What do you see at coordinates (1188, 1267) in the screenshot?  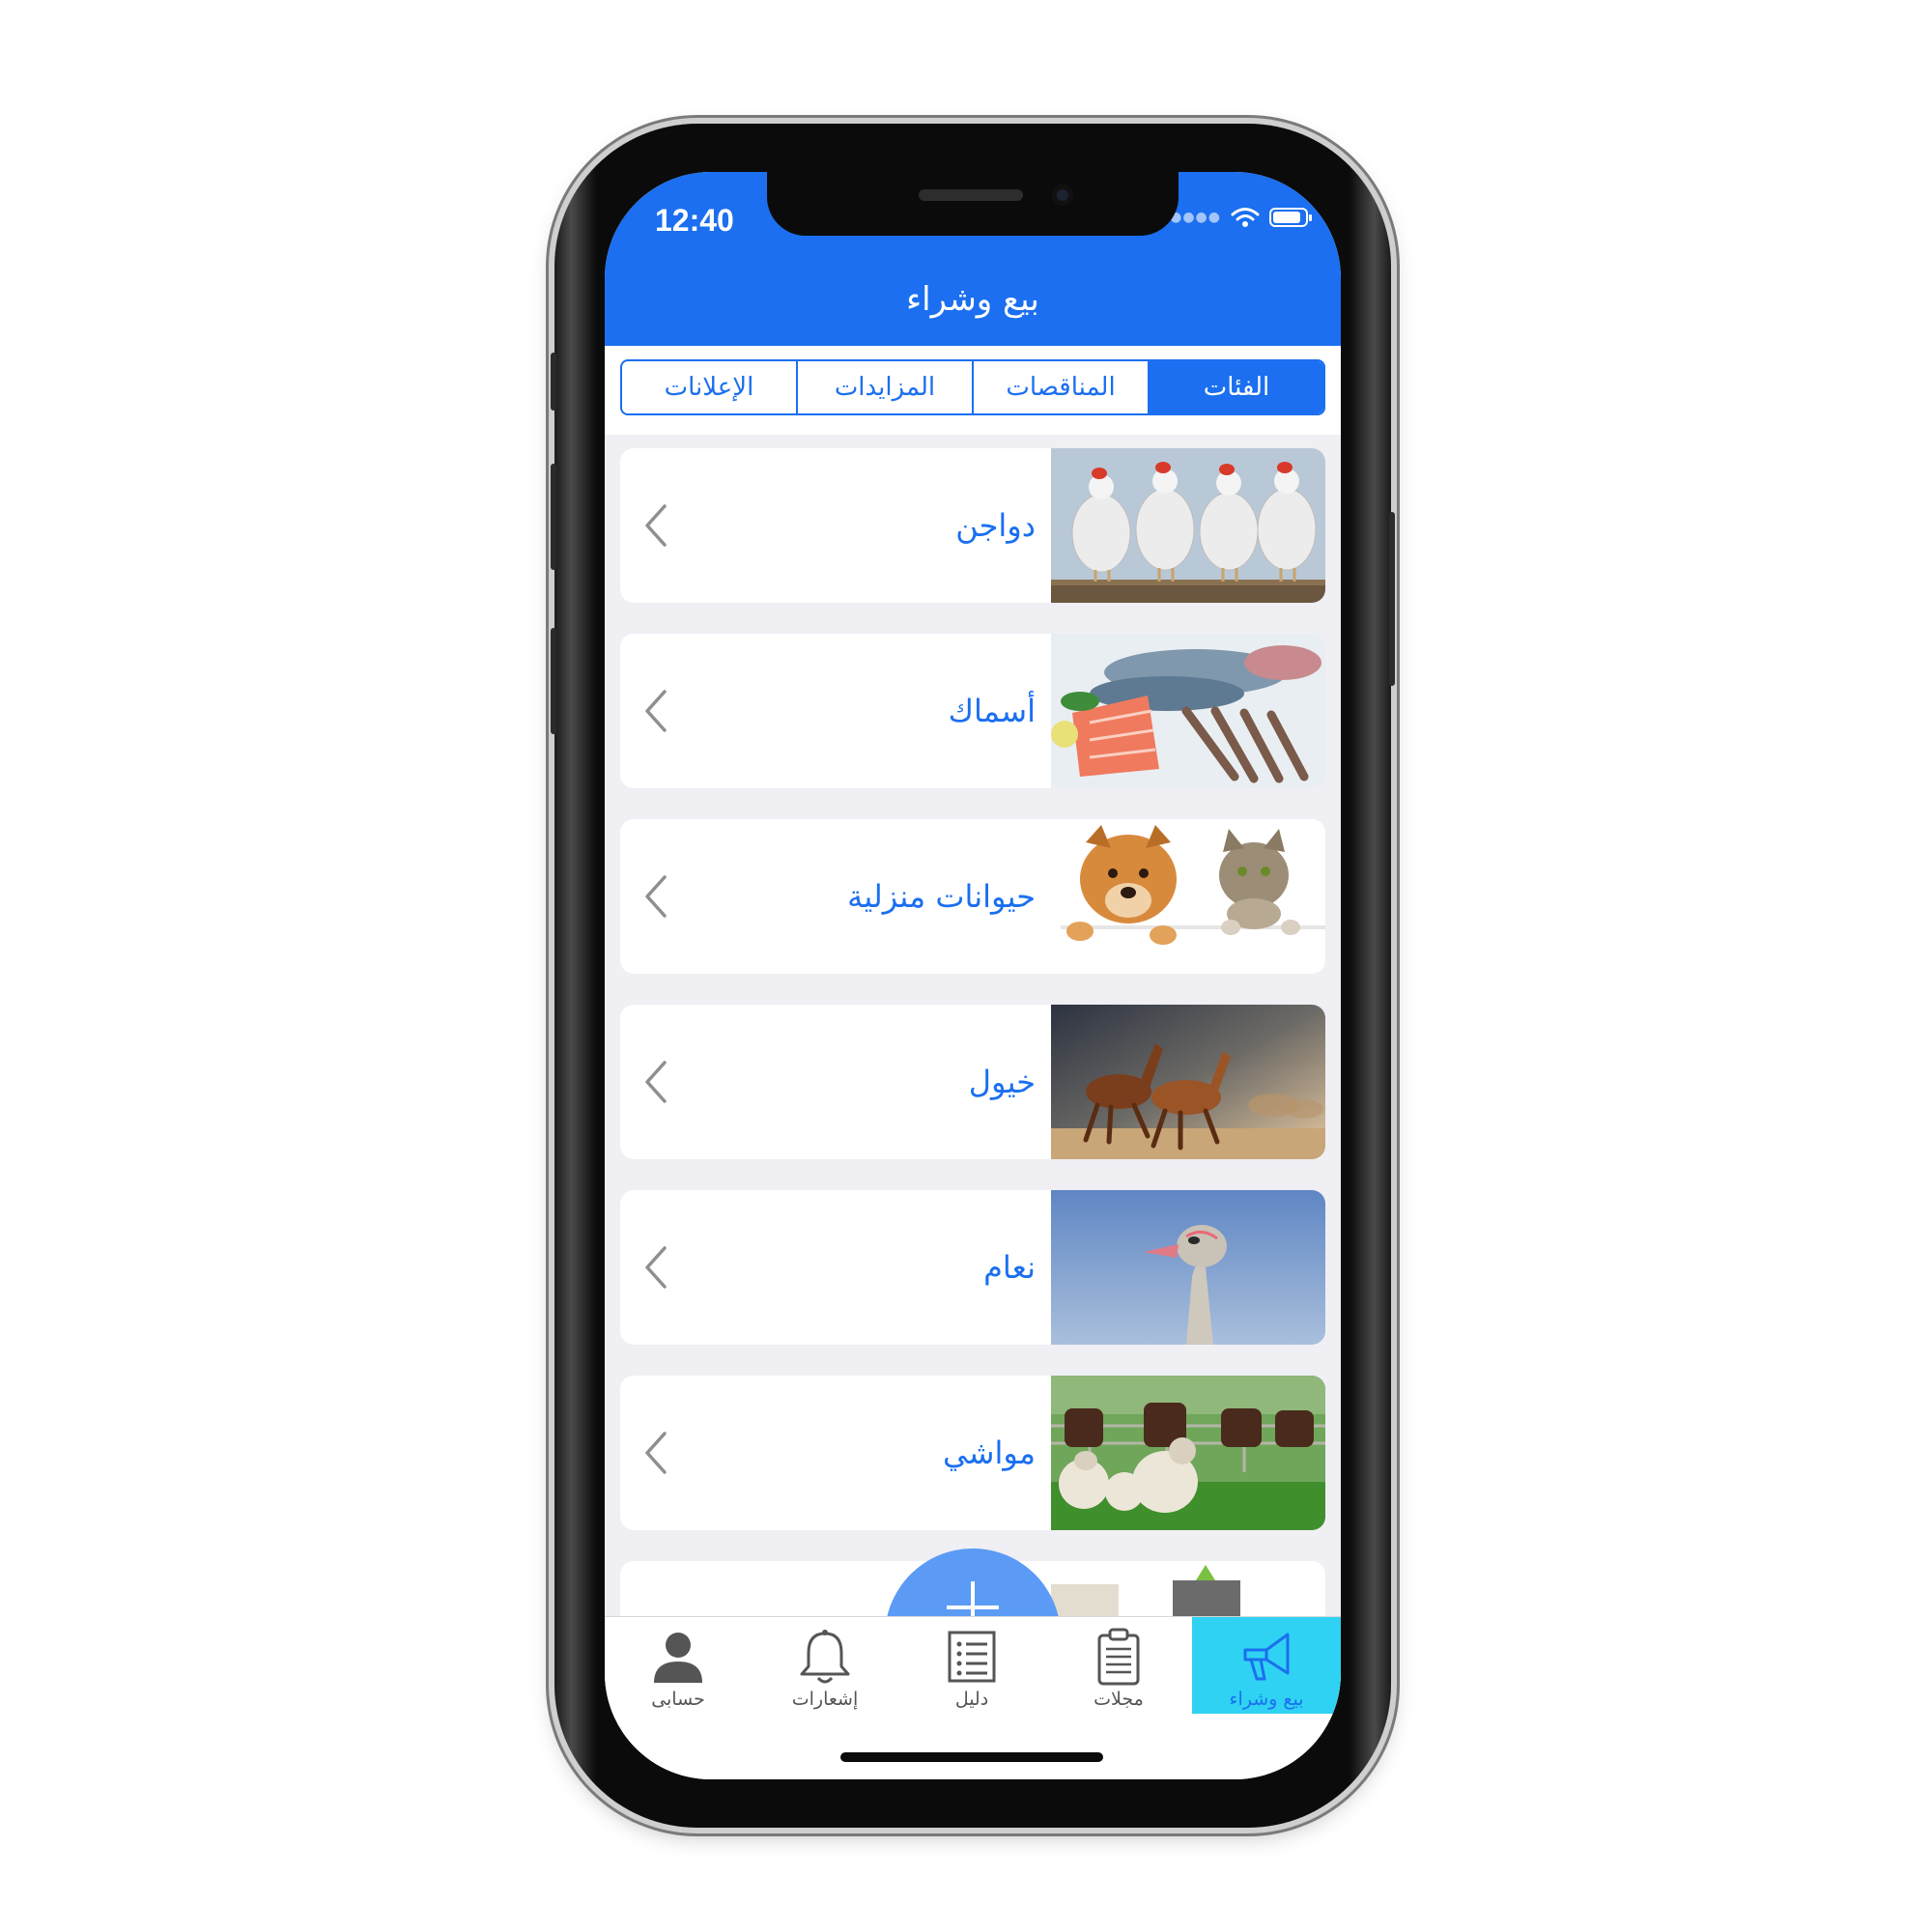 I see `ostrich-image` at bounding box center [1188, 1267].